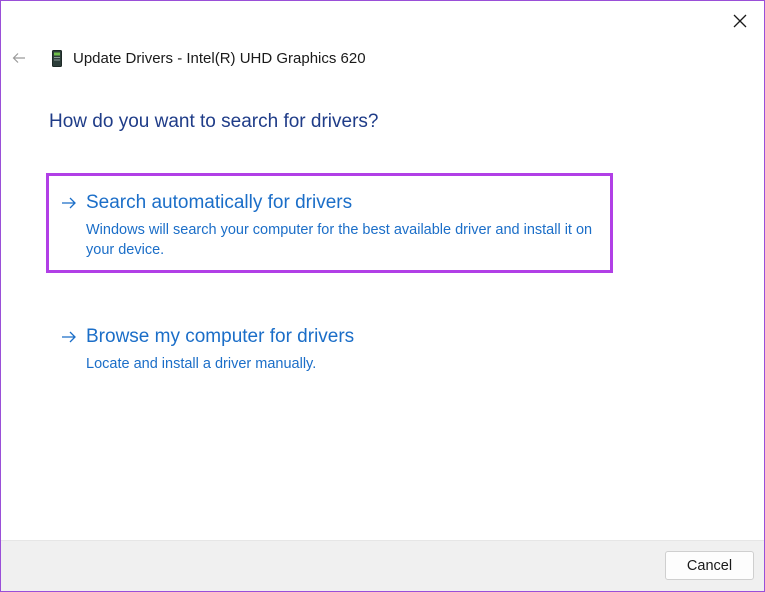  I want to click on arrow-left-icon, so click(18, 58).